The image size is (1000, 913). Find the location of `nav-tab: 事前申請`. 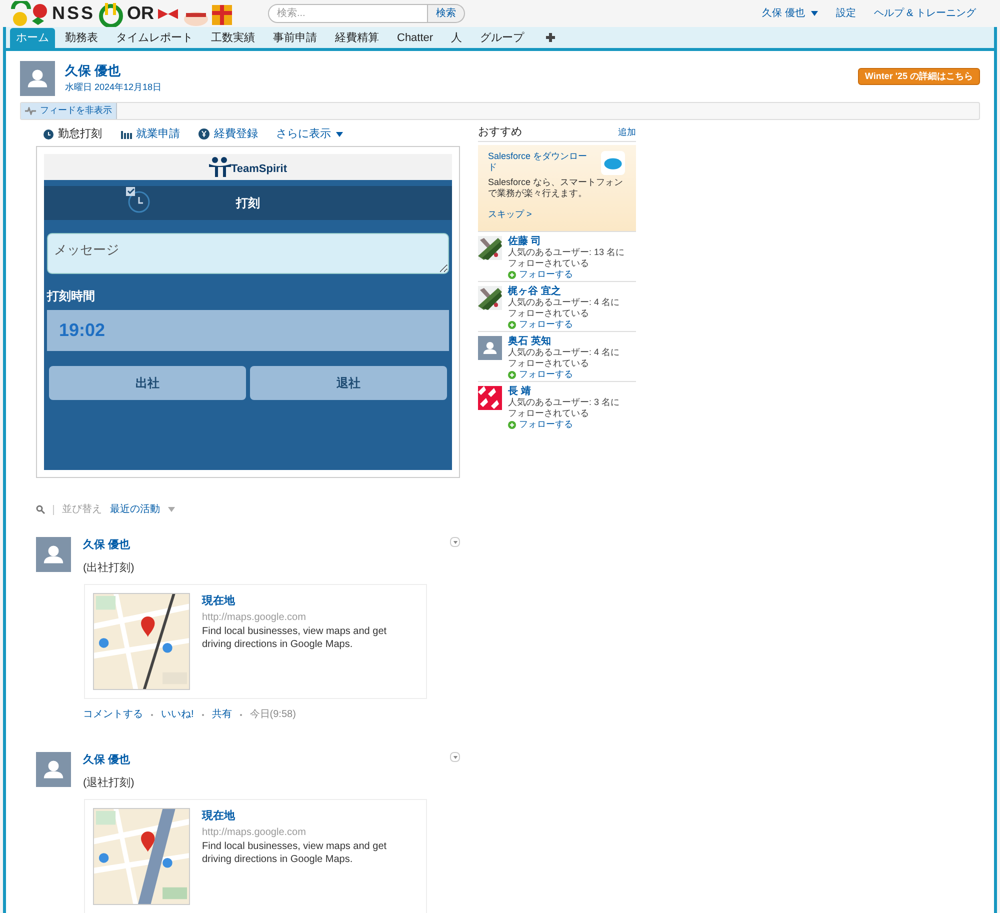

nav-tab: 事前申請 is located at coordinates (295, 38).